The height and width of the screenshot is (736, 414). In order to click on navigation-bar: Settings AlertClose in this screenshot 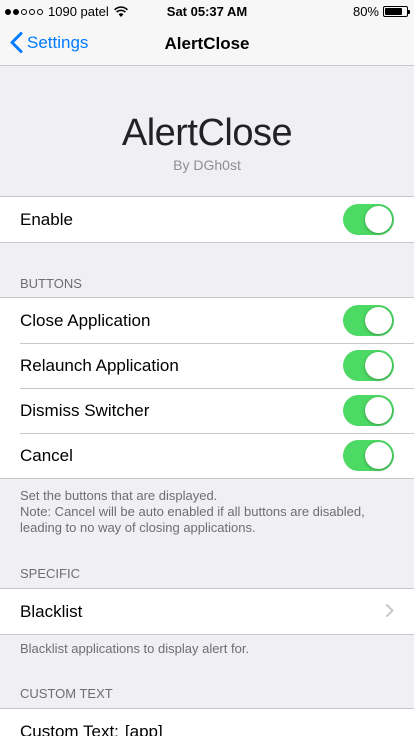, I will do `click(207, 44)`.